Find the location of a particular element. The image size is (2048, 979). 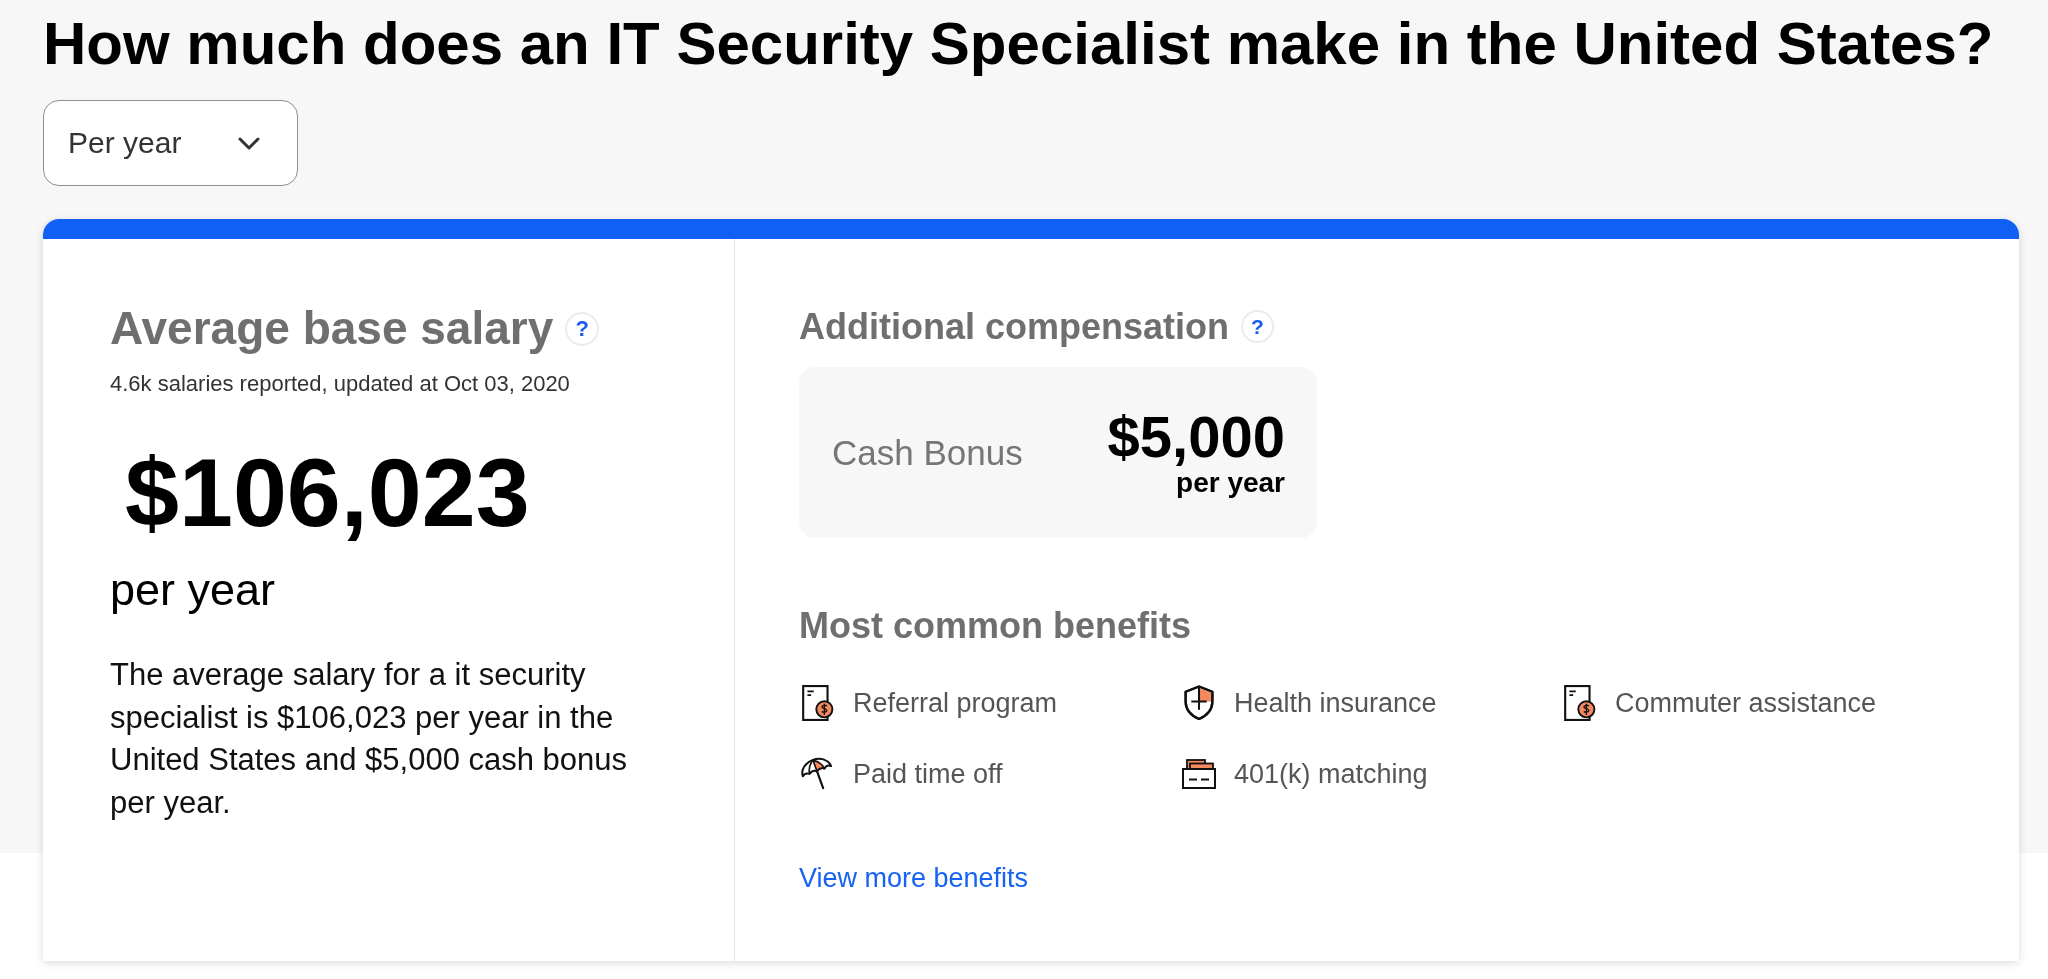

bonus-label: Cash Bonus is located at coordinates (927, 452).